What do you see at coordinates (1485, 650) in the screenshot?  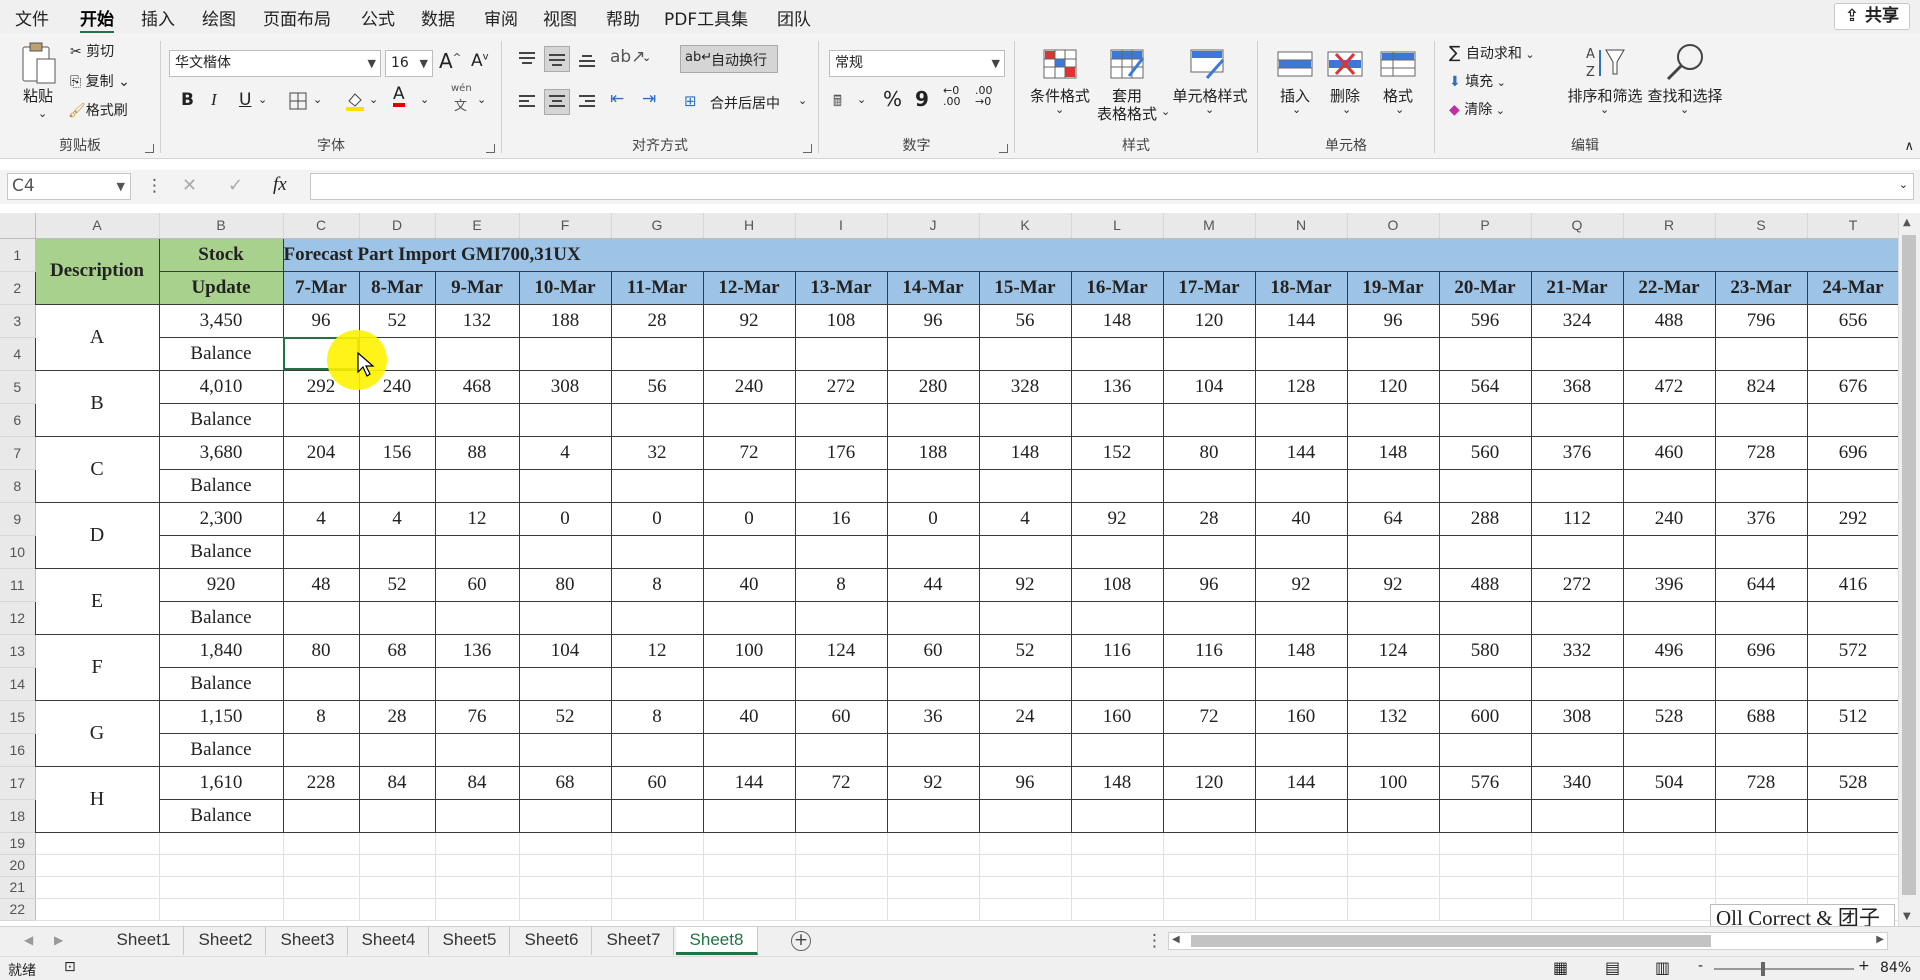 I see `forecast-value: 580` at bounding box center [1485, 650].